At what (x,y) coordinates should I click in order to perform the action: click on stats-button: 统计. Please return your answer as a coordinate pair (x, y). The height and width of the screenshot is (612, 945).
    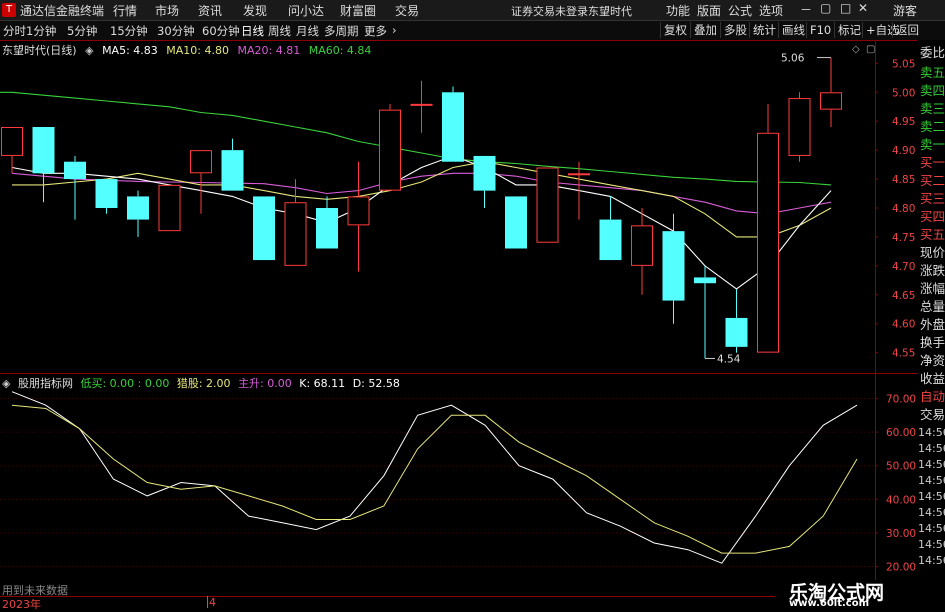
    Looking at the image, I should click on (764, 30).